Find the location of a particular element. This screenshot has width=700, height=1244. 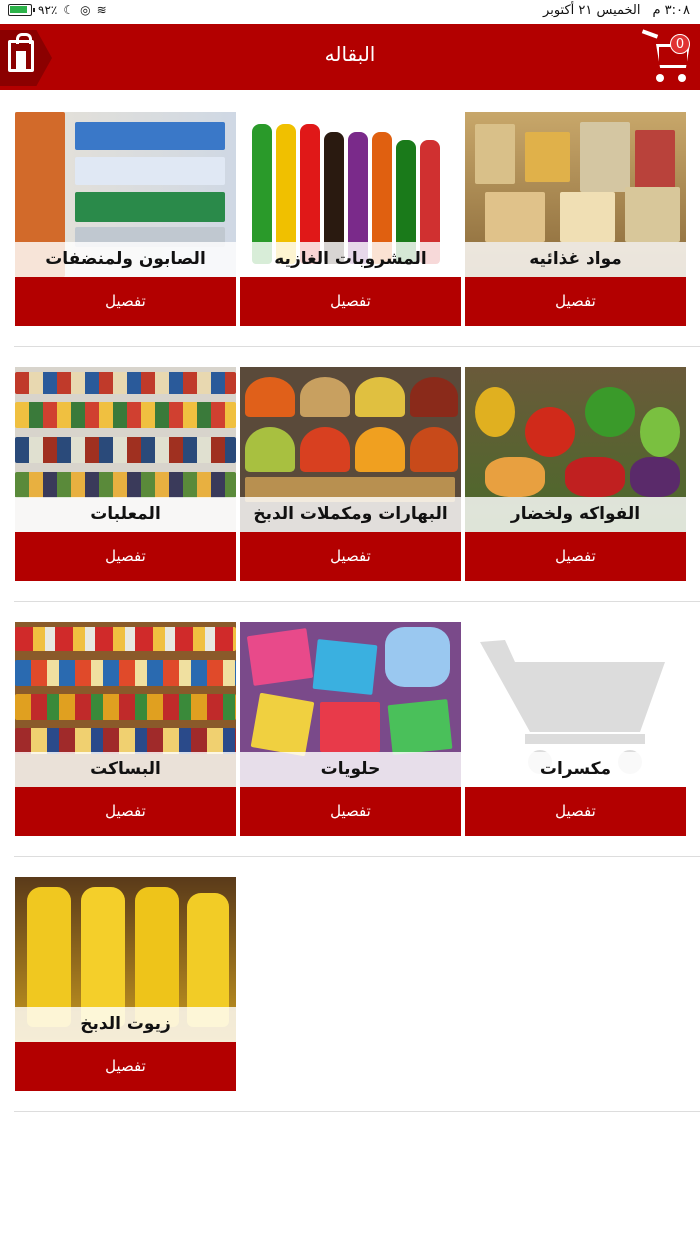

lock-rotation-icon: ◎ is located at coordinates (85, 10).